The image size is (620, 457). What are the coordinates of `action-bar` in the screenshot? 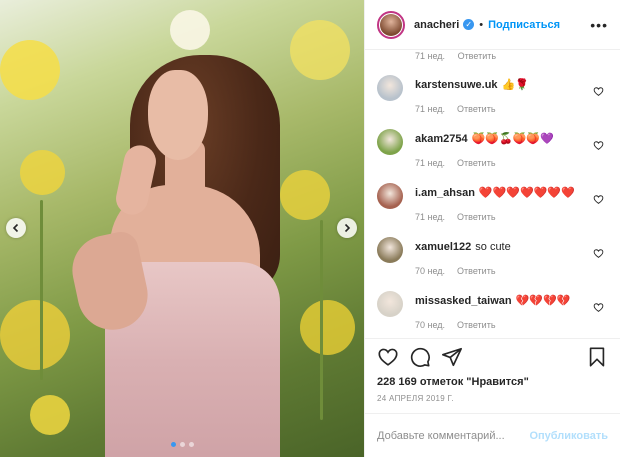 It's located at (492, 356).